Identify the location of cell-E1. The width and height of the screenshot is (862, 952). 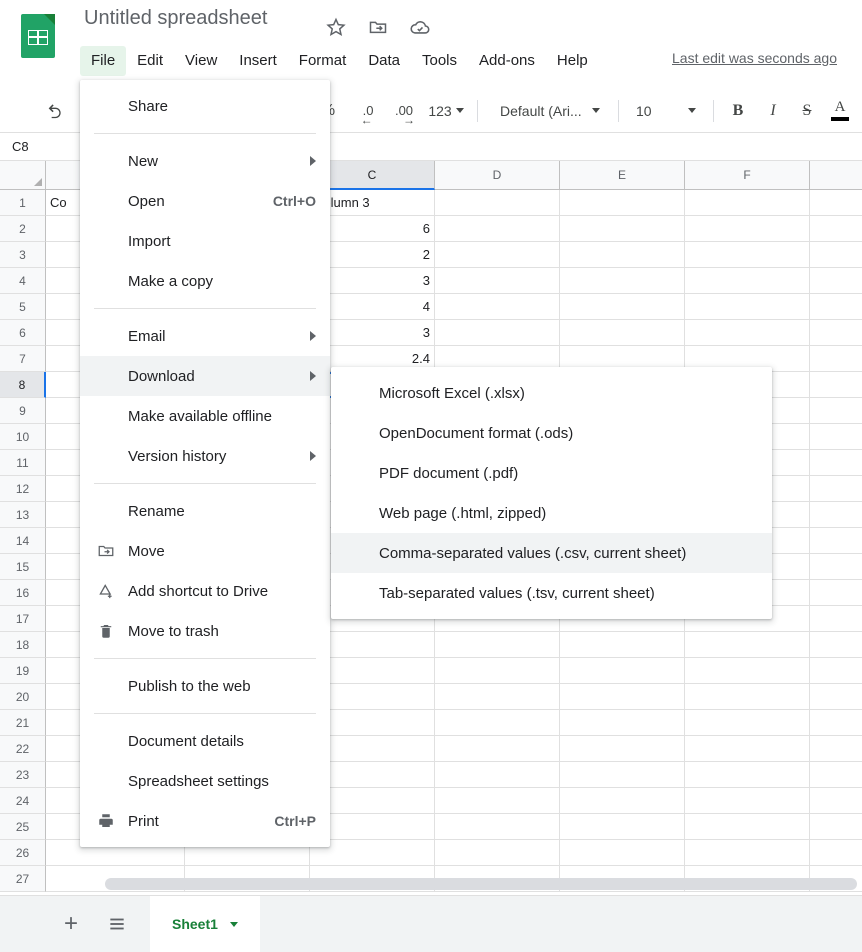
(622, 203).